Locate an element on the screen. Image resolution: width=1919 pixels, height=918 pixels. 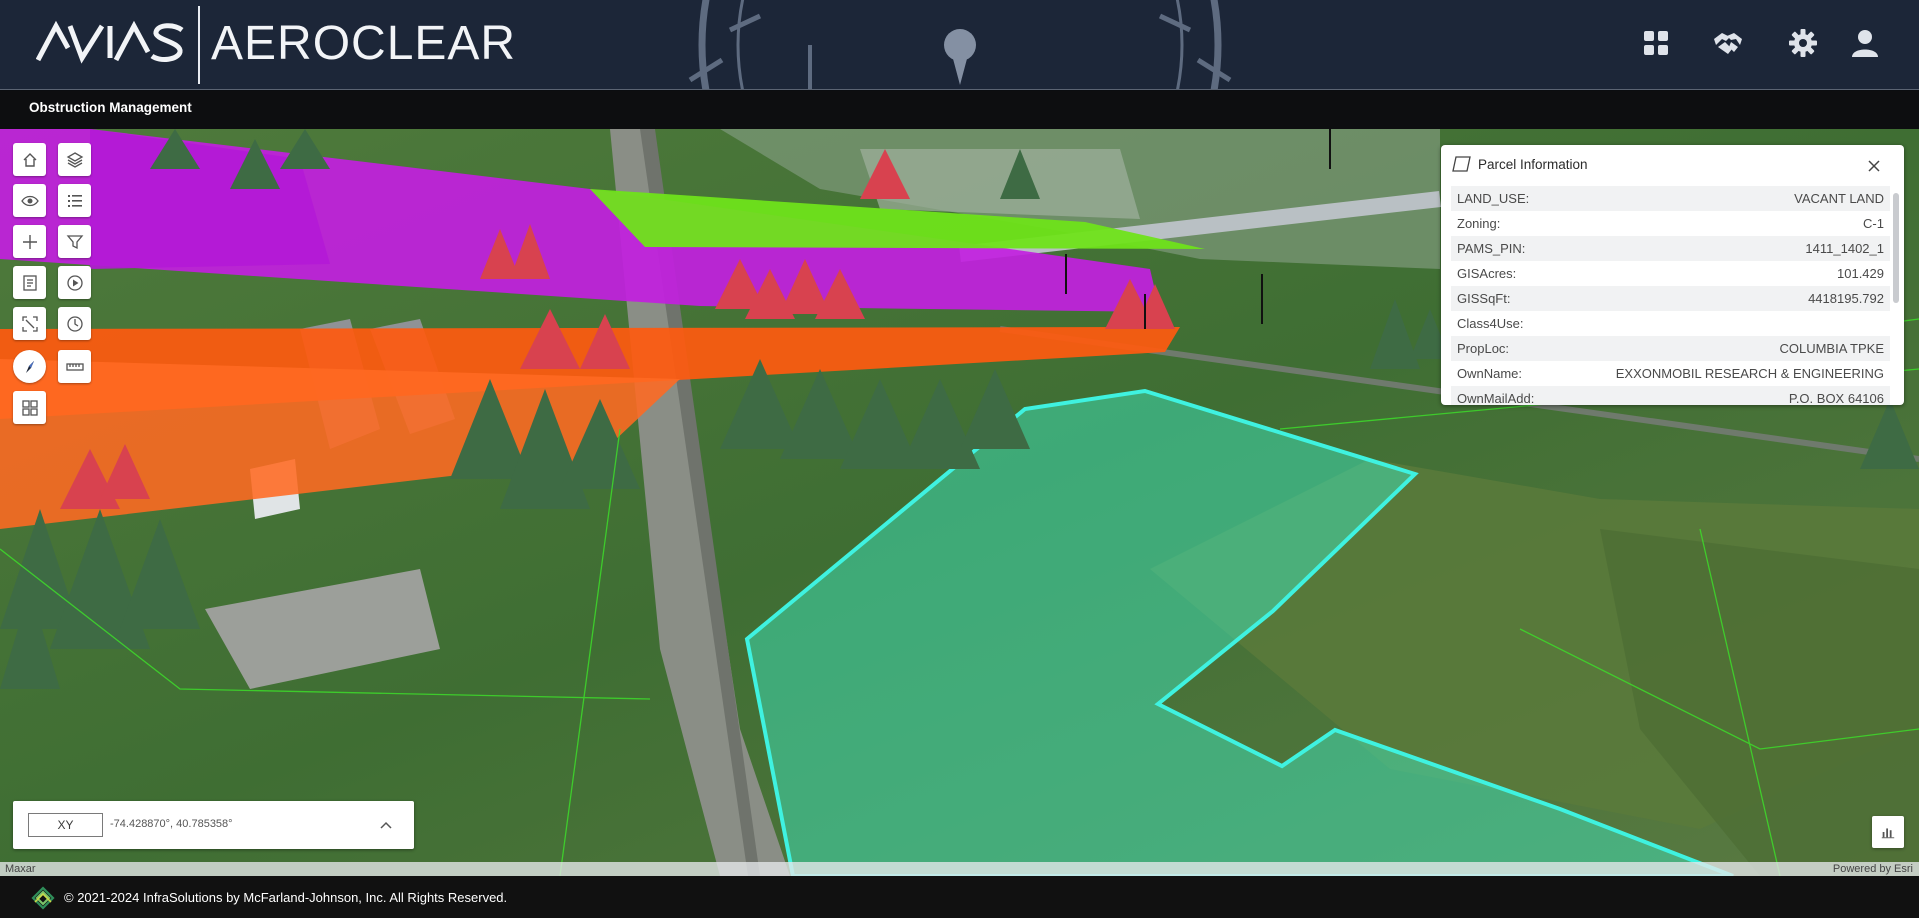
parcel-map-icon is located at coordinates (1461, 164).